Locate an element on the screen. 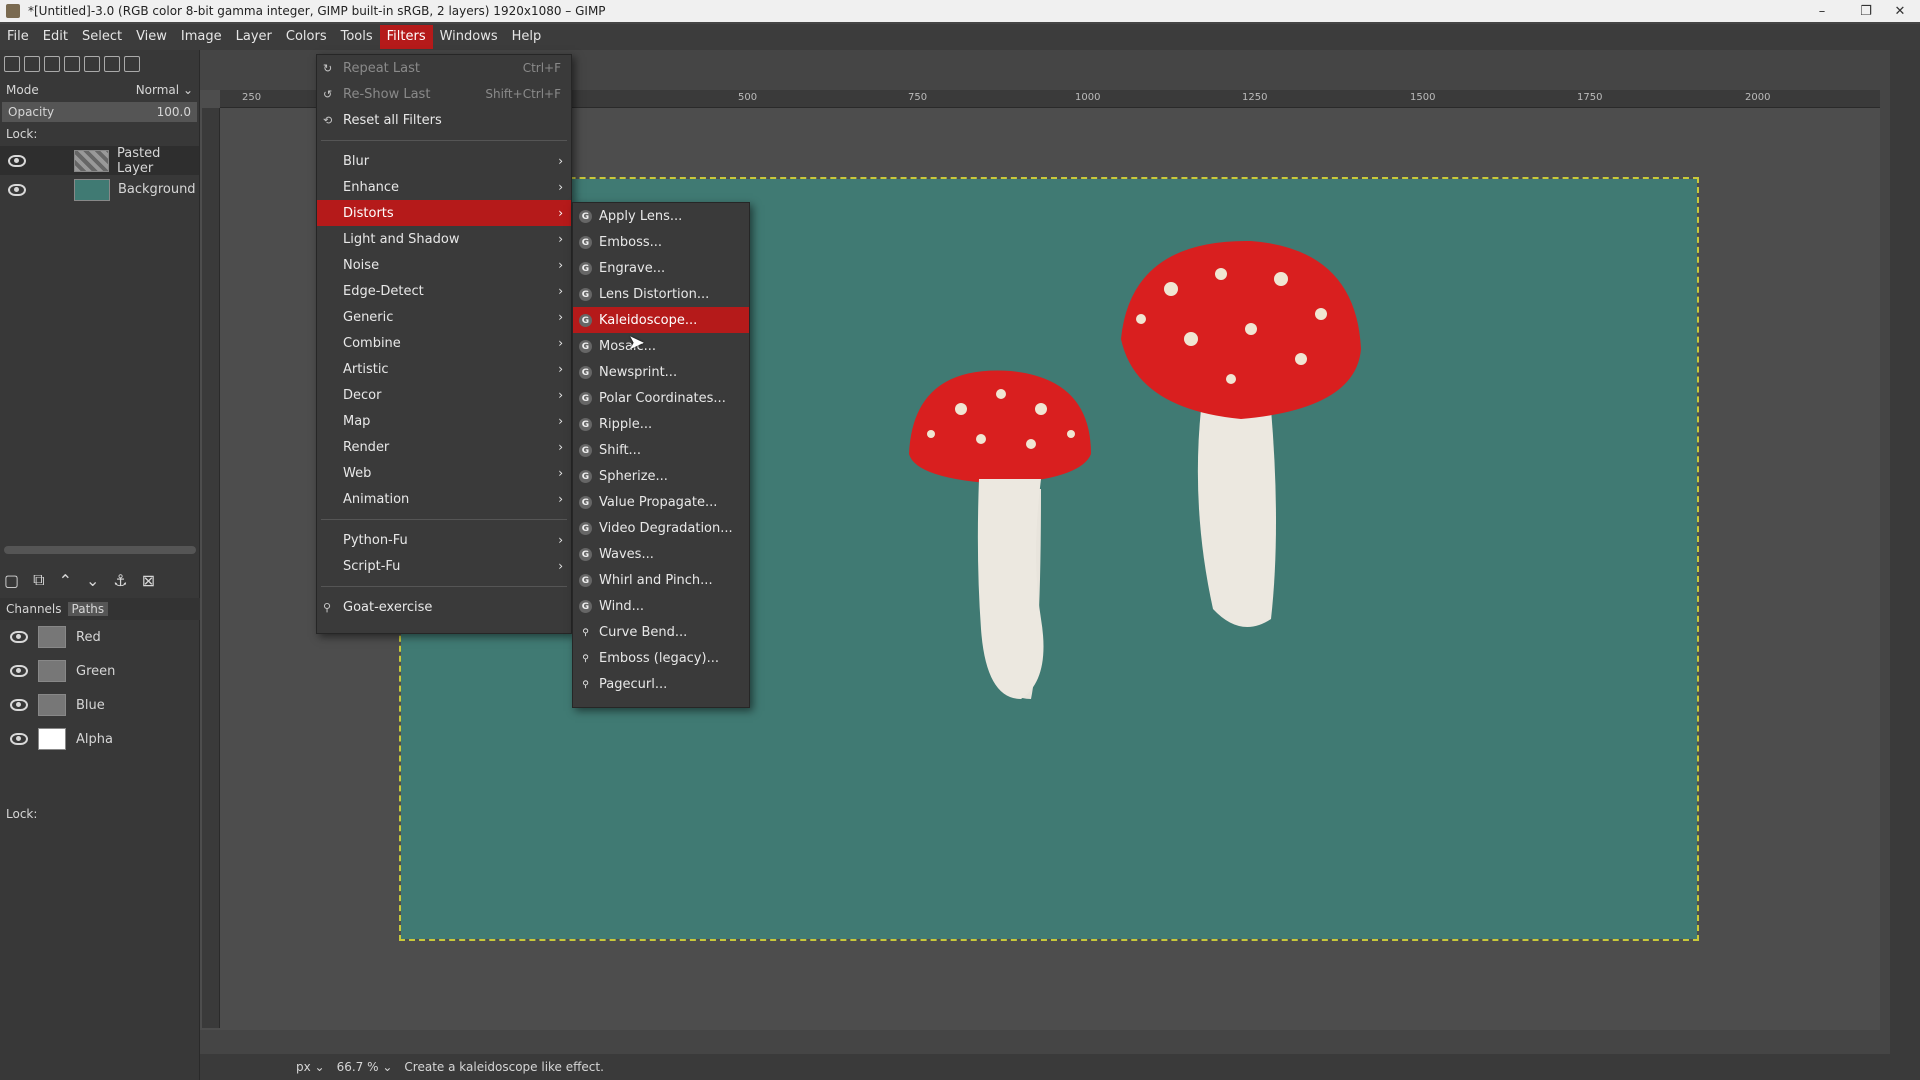 This screenshot has height=1080, width=1920. menu-colors: Colors is located at coordinates (306, 37).